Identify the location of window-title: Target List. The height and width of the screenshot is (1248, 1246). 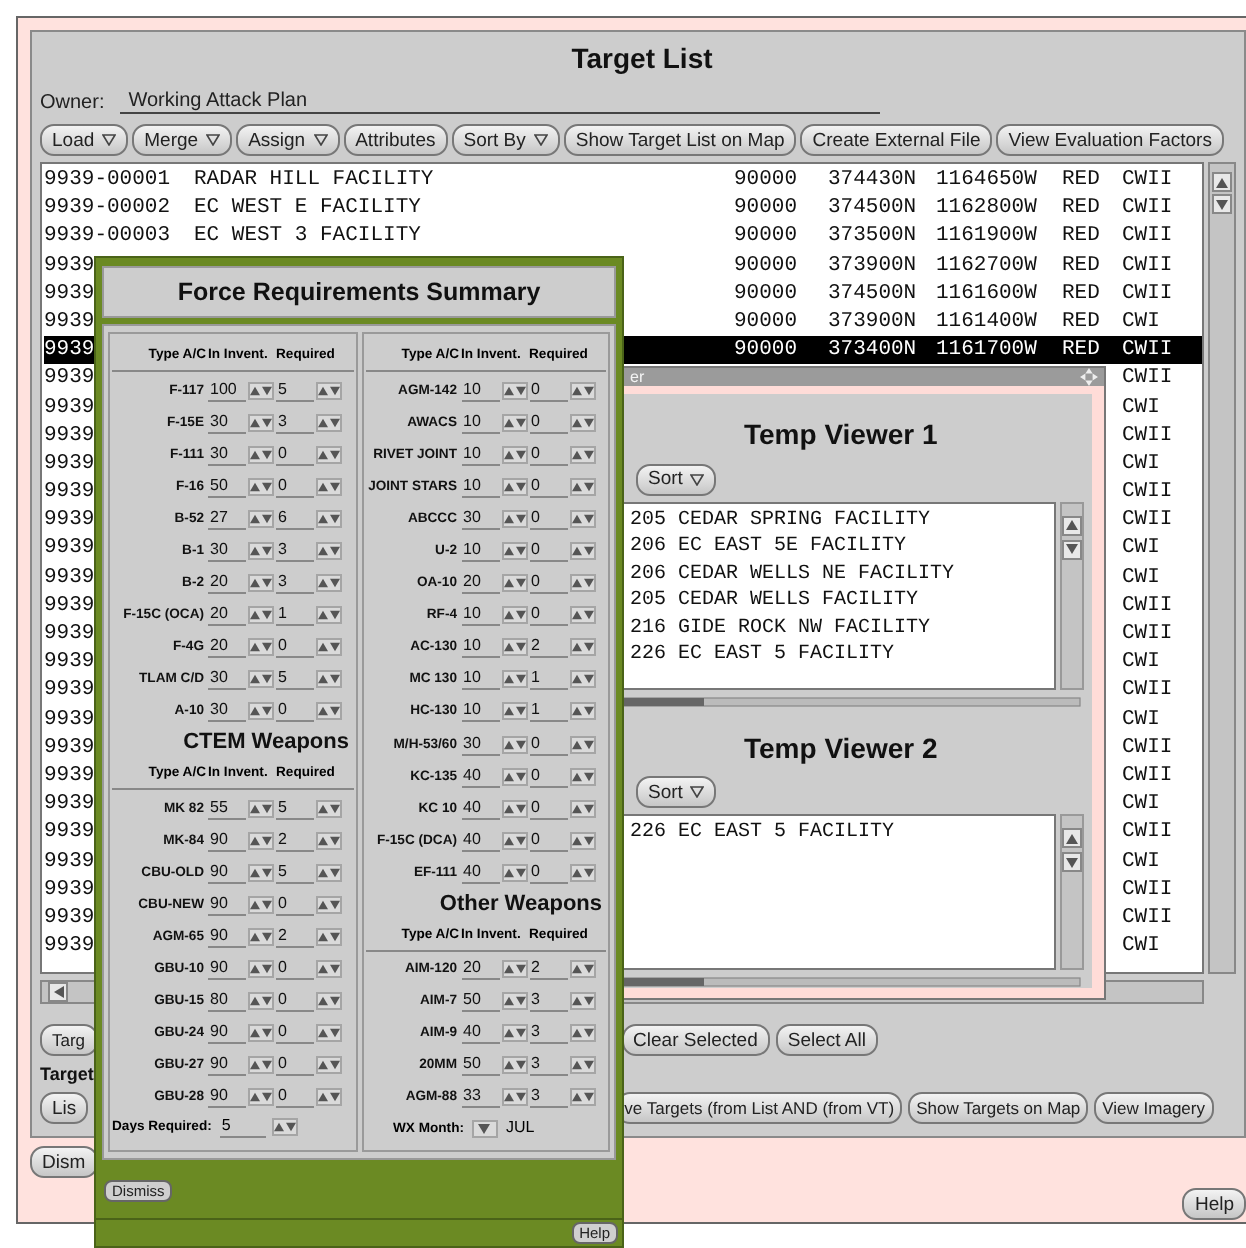
(642, 59).